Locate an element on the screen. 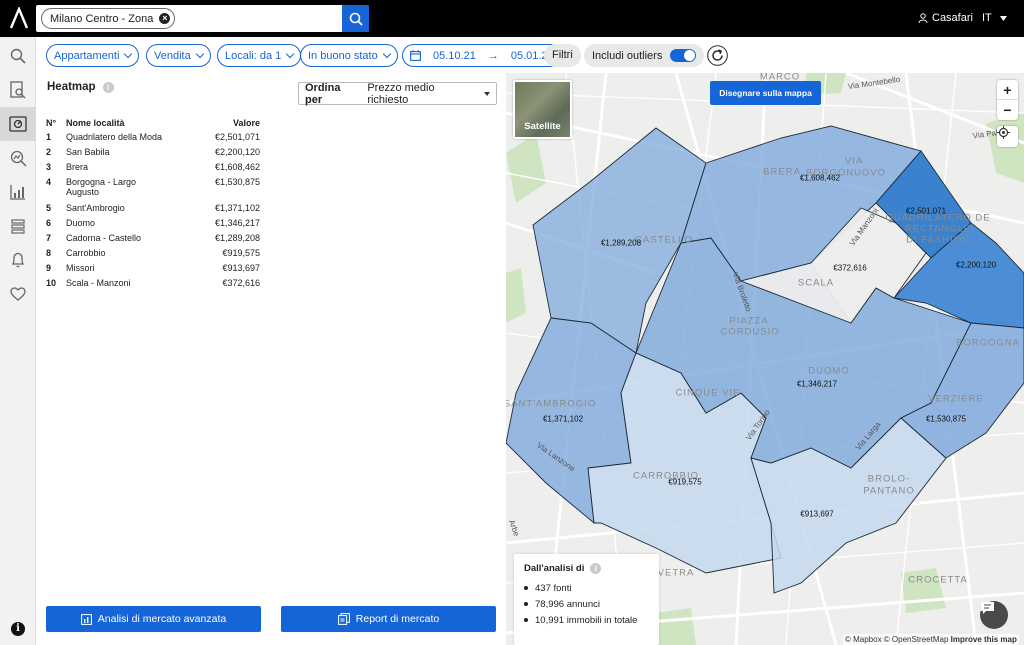  area-value-verziere: €1,530,875 is located at coordinates (946, 419).